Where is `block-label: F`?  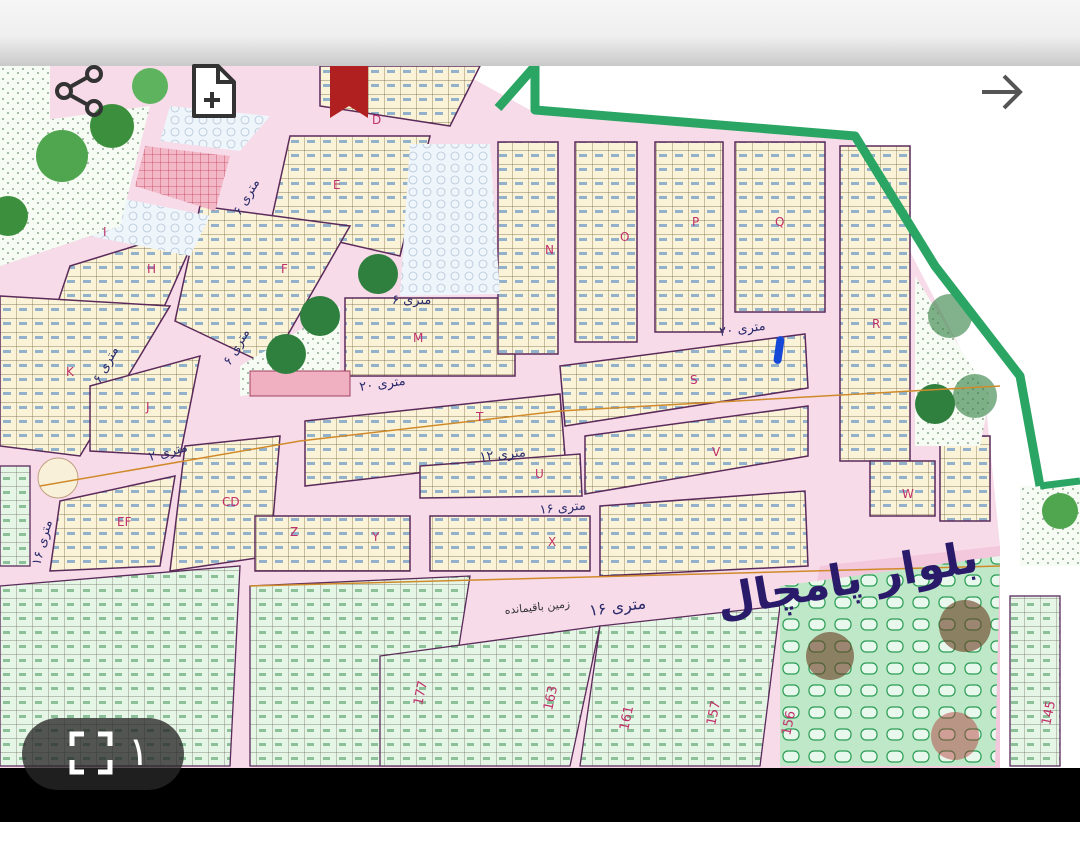 block-label: F is located at coordinates (284, 269).